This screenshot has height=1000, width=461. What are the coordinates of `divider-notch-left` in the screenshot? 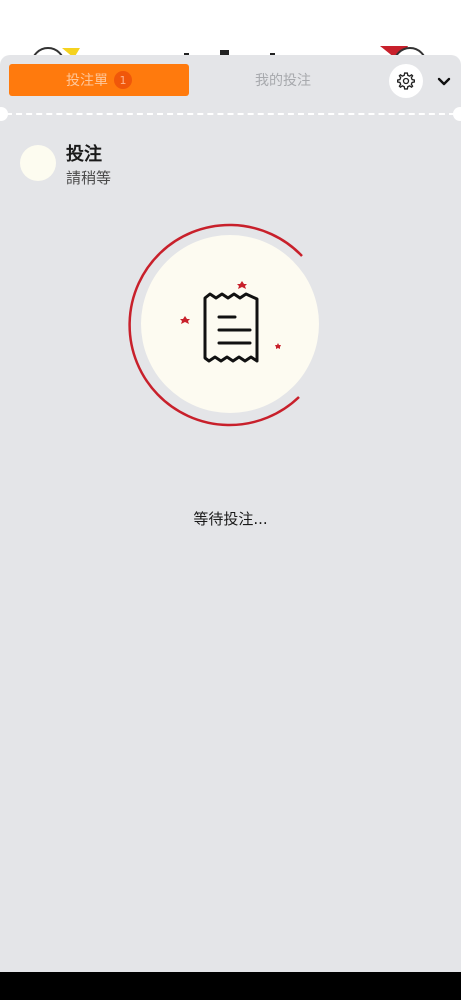 It's located at (4, 114).